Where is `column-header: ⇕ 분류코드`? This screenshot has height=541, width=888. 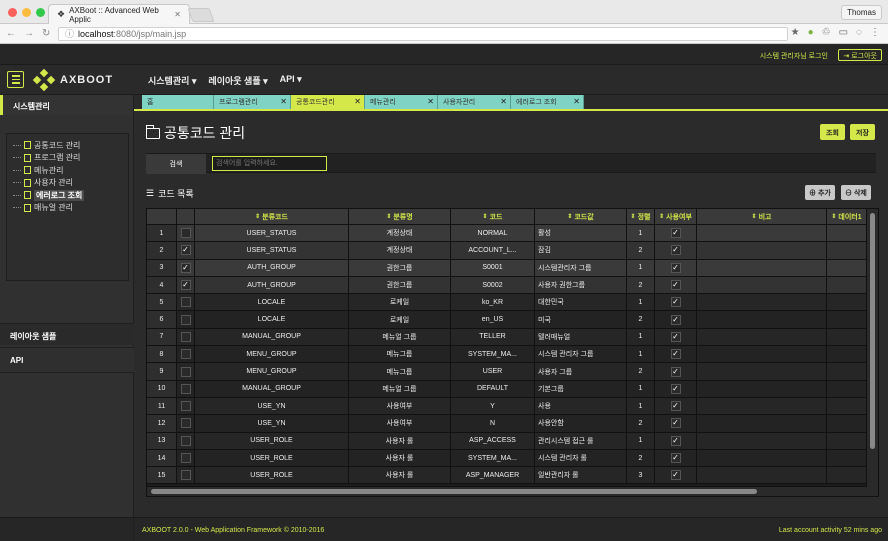
column-header: ⇕ 분류코드 is located at coordinates (272, 216).